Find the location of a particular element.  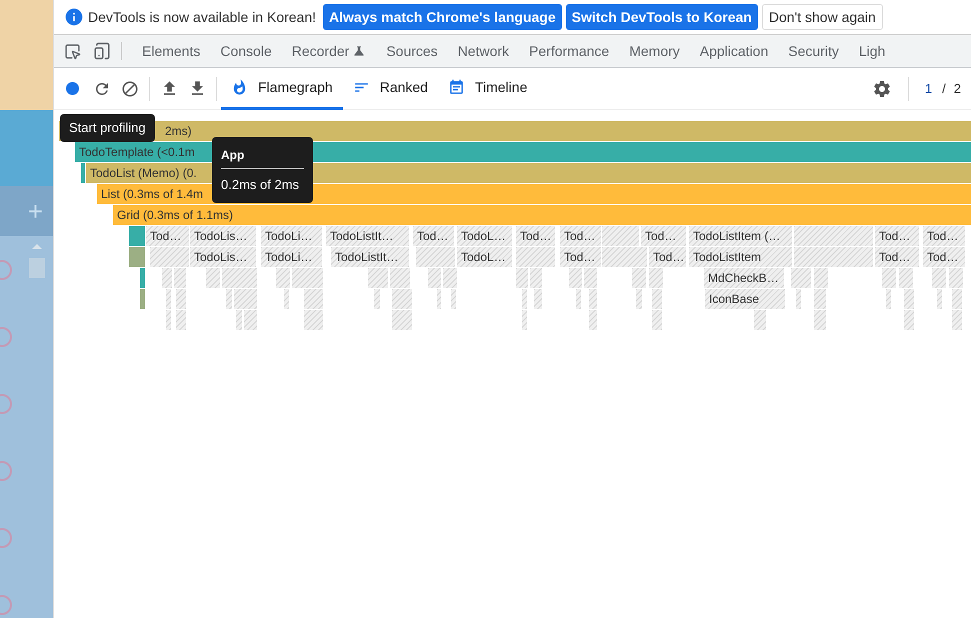

devtools-tab: Application is located at coordinates (734, 51).